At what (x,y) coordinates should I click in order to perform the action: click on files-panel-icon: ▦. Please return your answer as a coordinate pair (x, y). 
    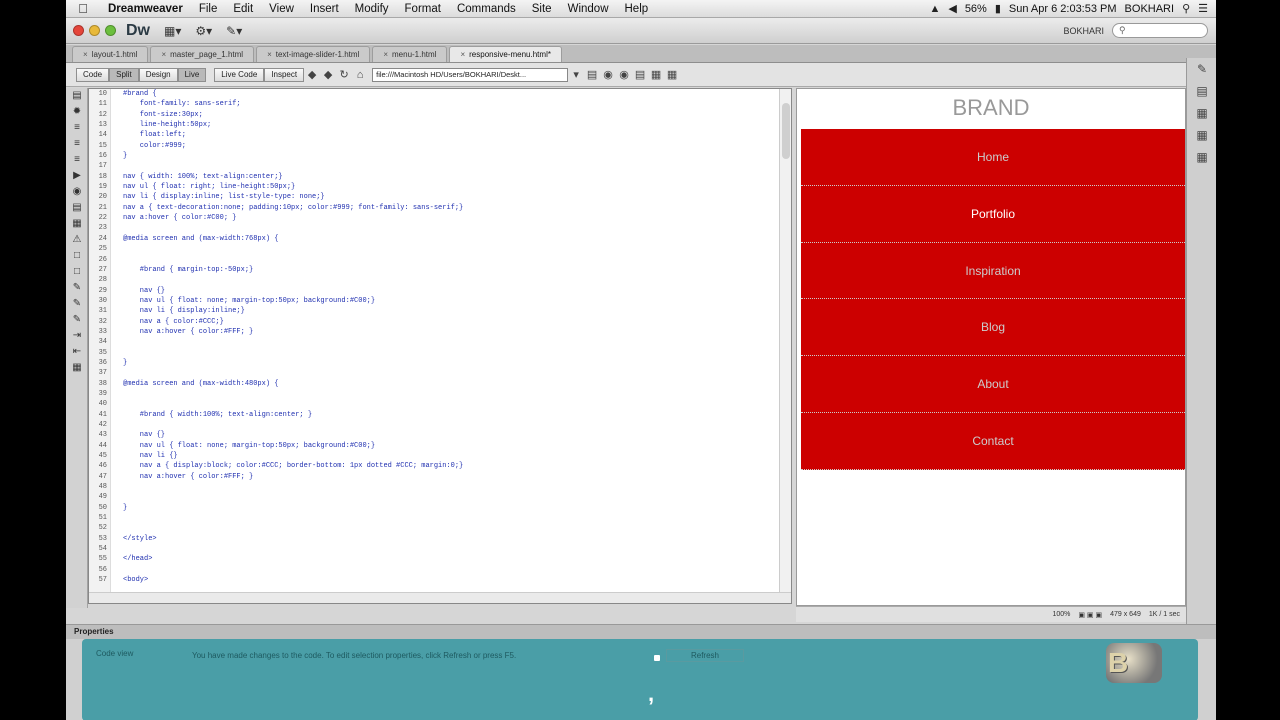
    Looking at the image, I should click on (1201, 113).